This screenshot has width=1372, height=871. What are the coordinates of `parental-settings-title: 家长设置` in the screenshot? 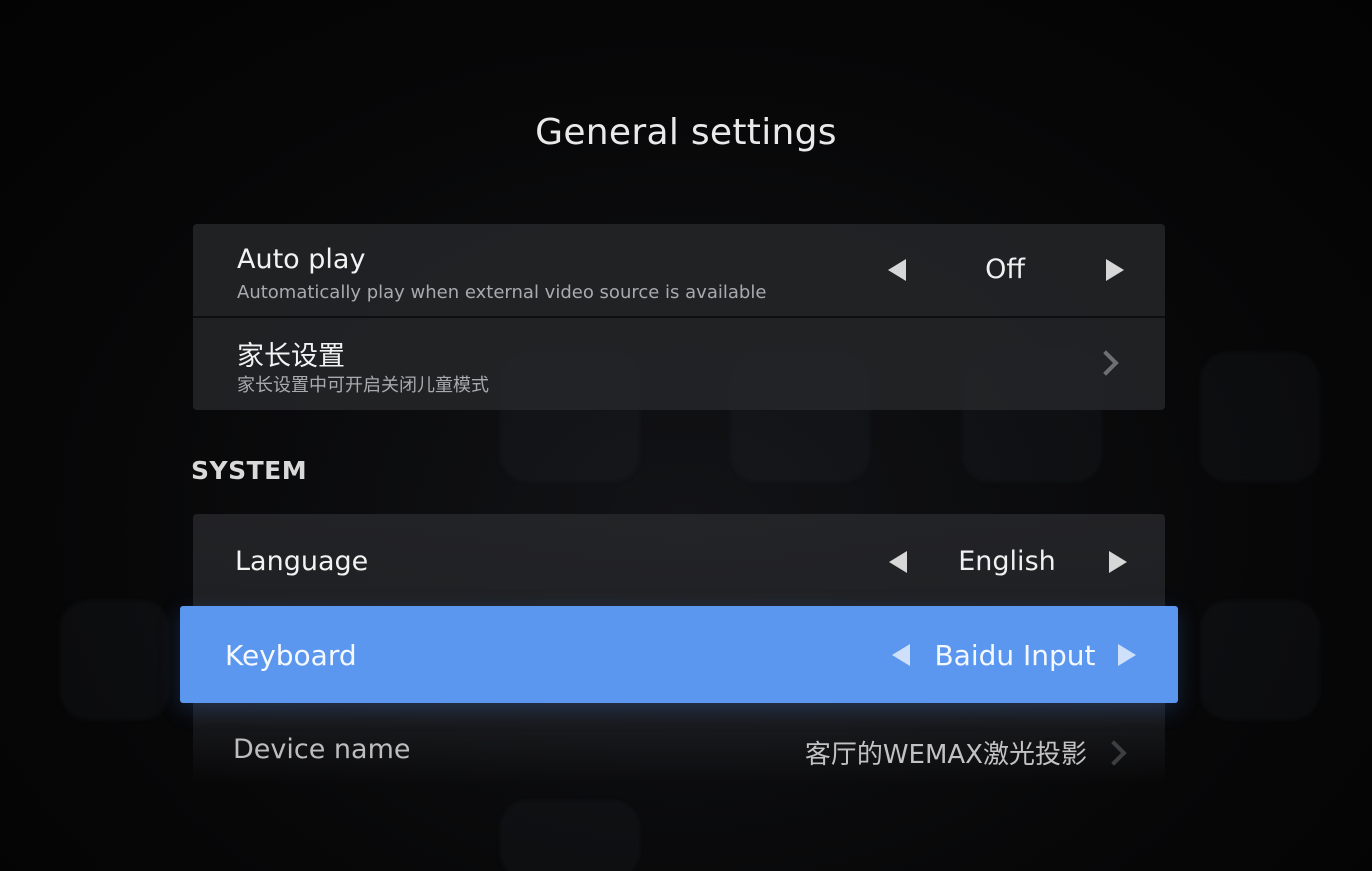 It's located at (291, 356).